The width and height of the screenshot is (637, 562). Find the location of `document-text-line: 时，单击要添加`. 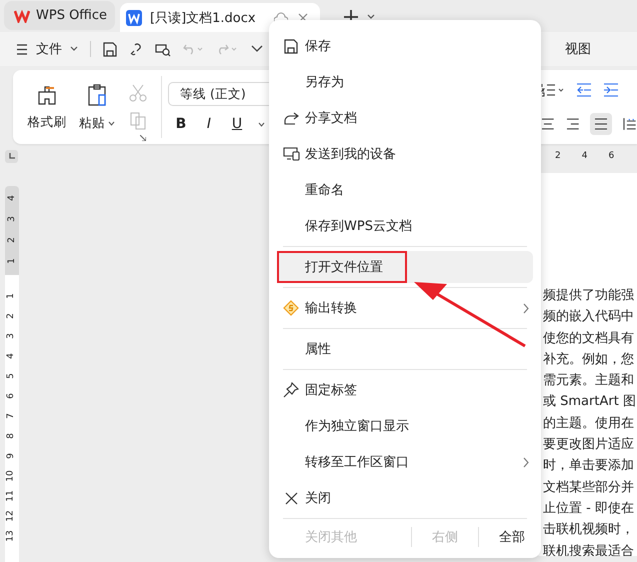

document-text-line: 时，单击要添加 is located at coordinates (588, 466).